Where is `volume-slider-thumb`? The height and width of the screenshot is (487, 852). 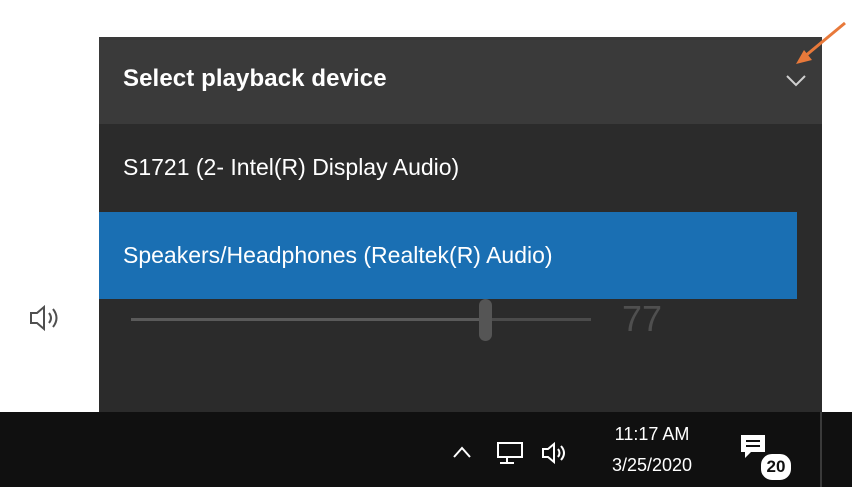 volume-slider-thumb is located at coordinates (485, 320).